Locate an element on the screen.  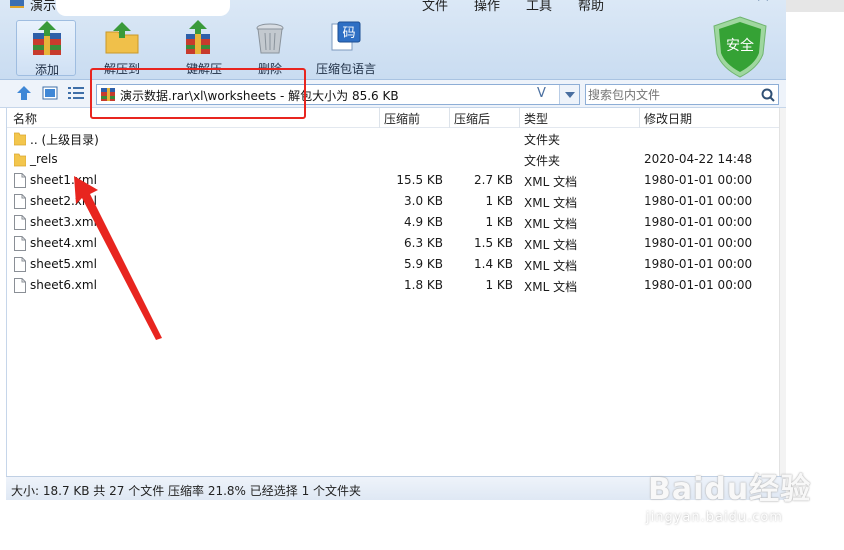
search-input is located at coordinates (673, 94).